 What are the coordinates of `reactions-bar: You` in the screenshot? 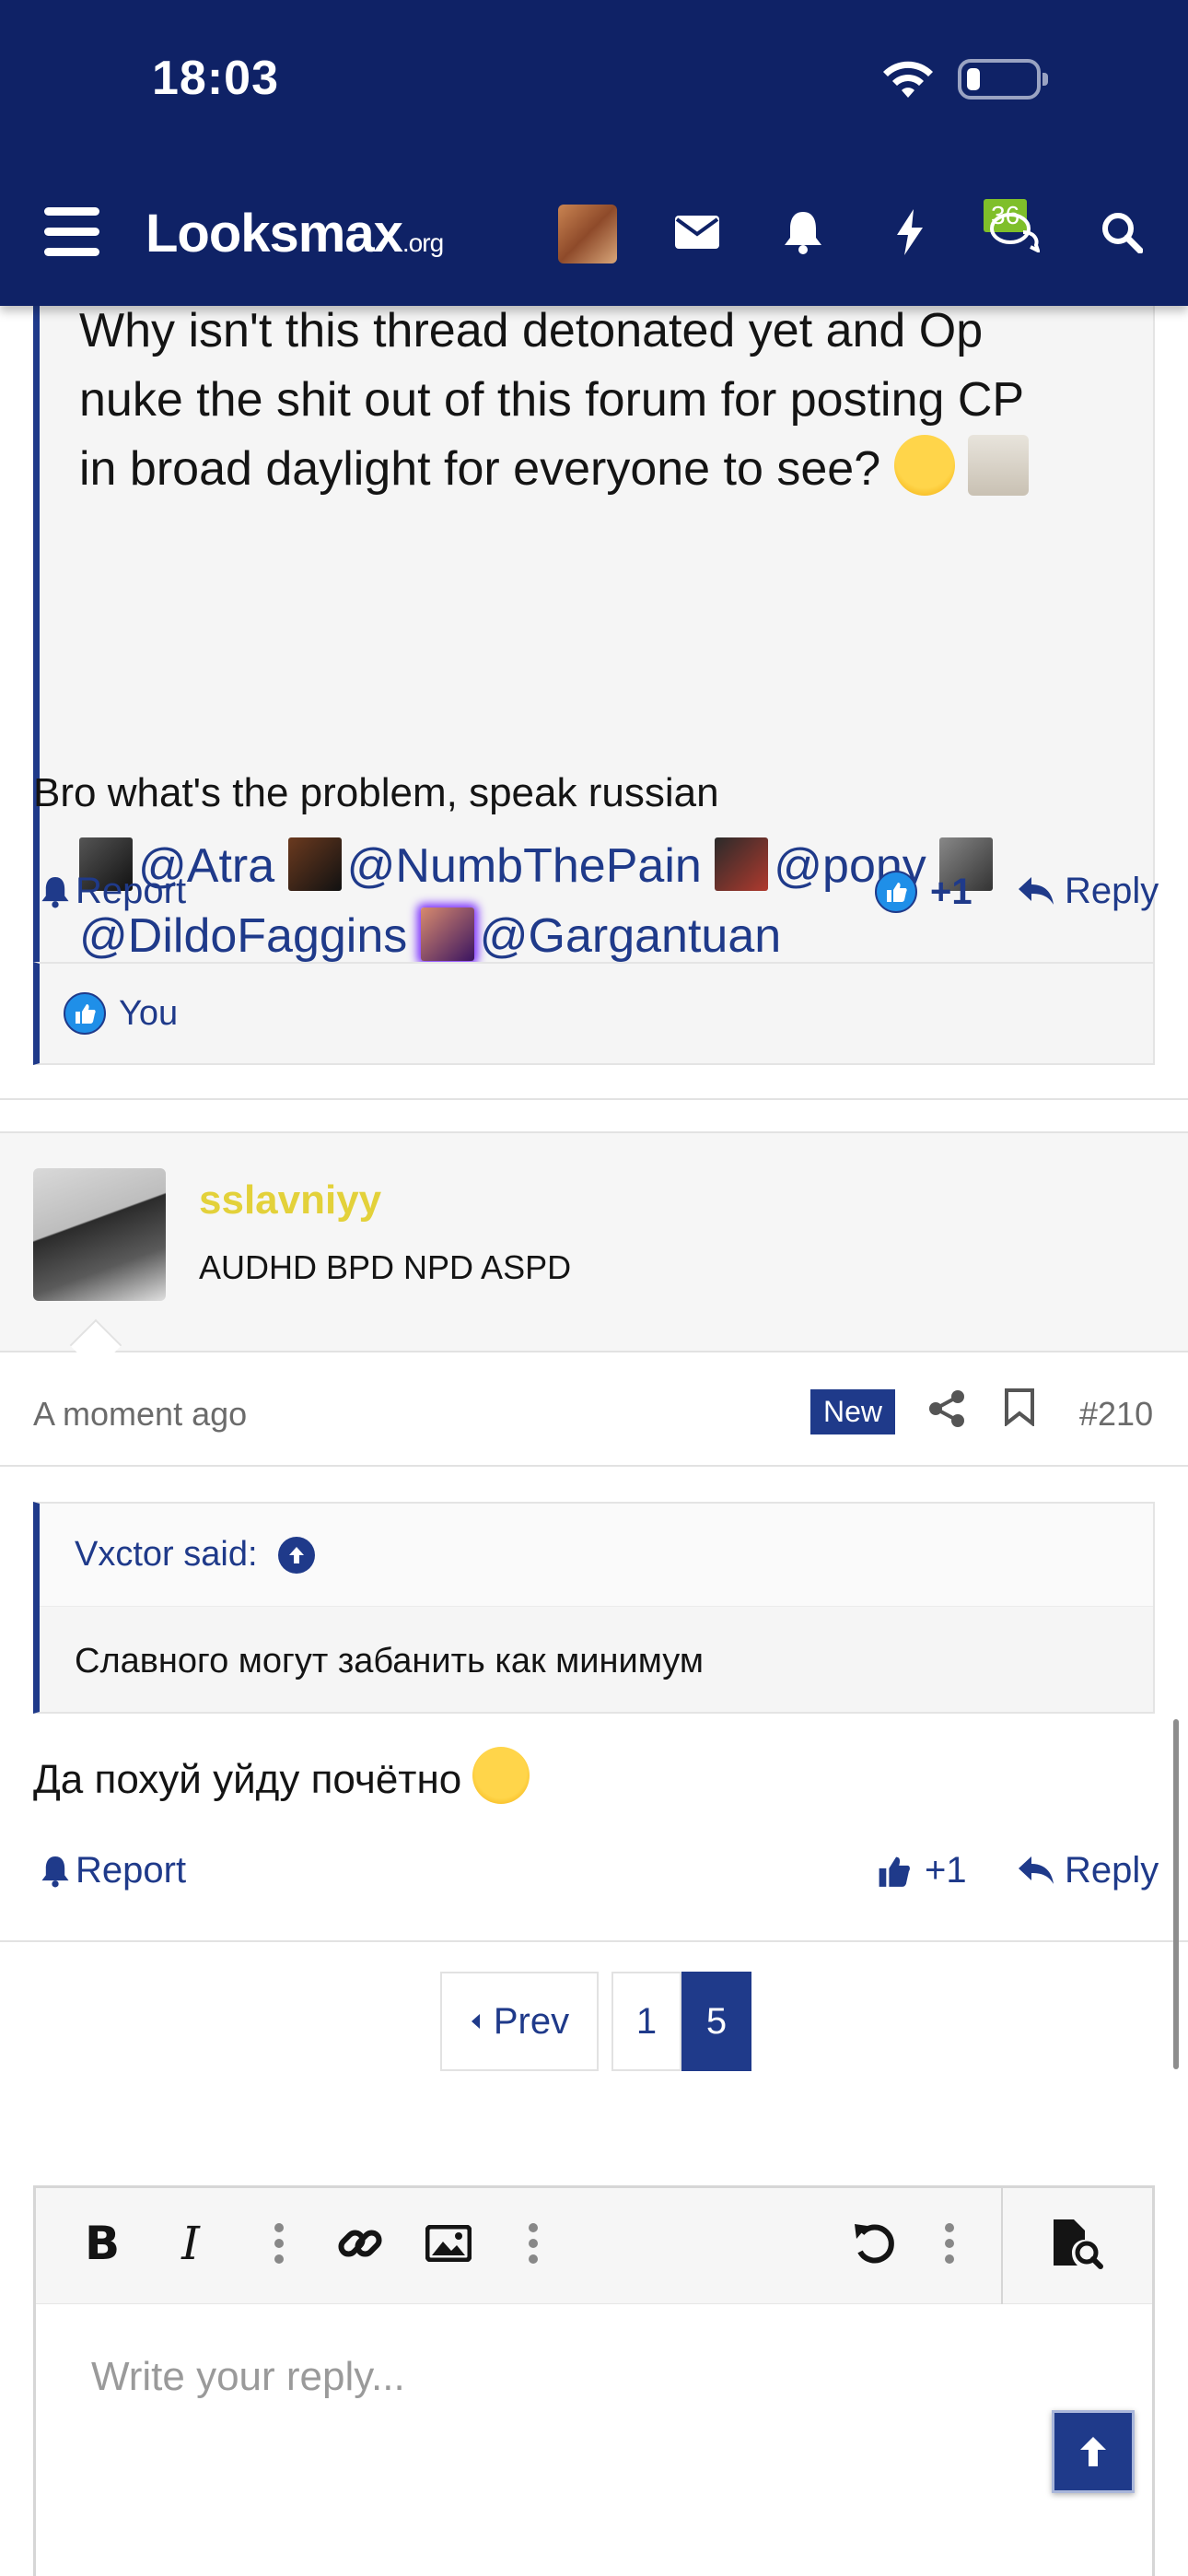 It's located at (594, 1013).